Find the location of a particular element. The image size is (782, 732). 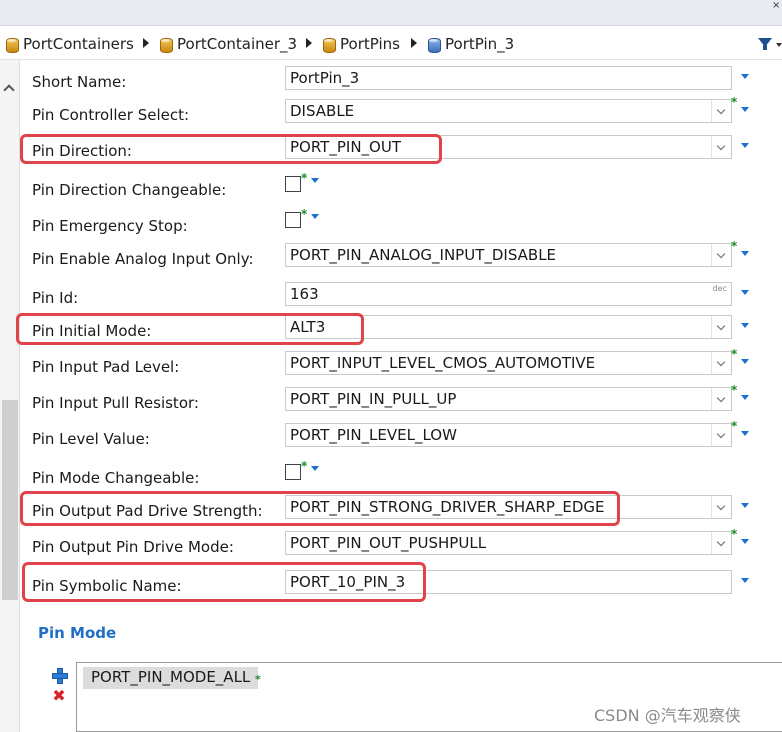

row-pin-mode-changeable: Pin Mode Changeable: * is located at coordinates (401, 475).